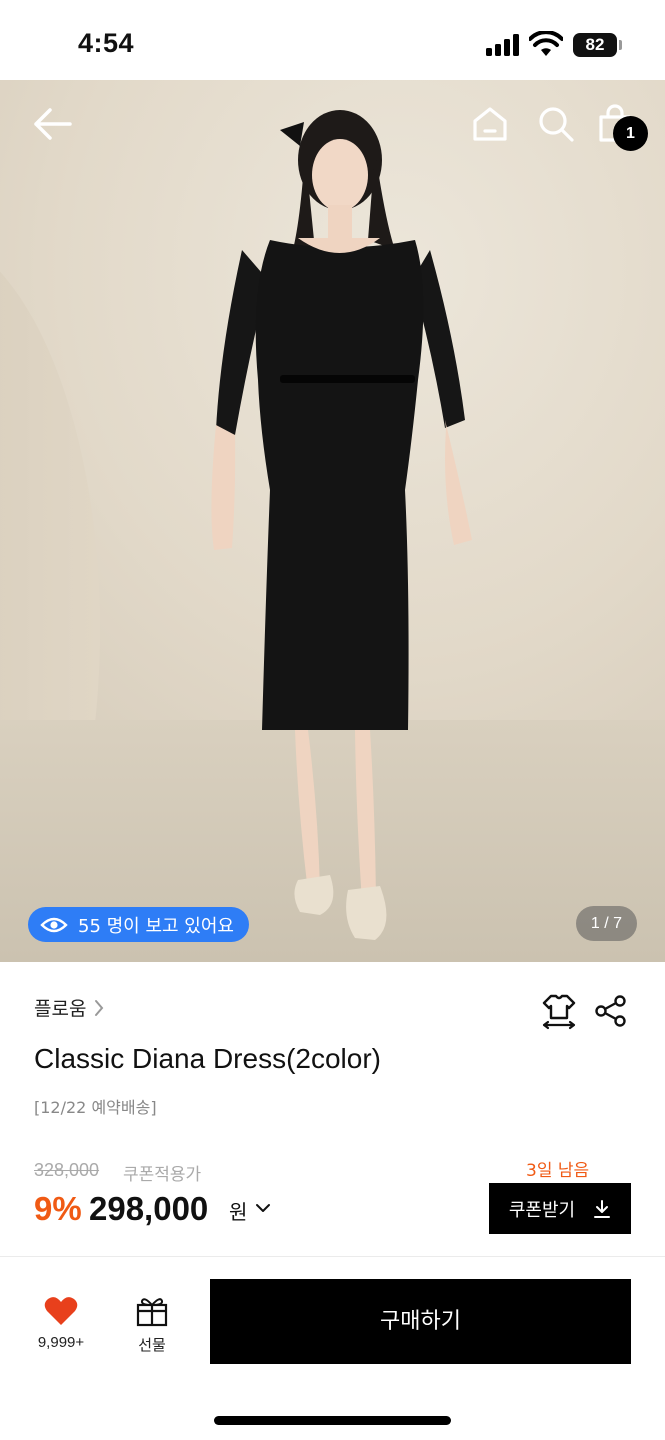 The height and width of the screenshot is (1440, 665). I want to click on back-arrow-icon, so click(52, 124).